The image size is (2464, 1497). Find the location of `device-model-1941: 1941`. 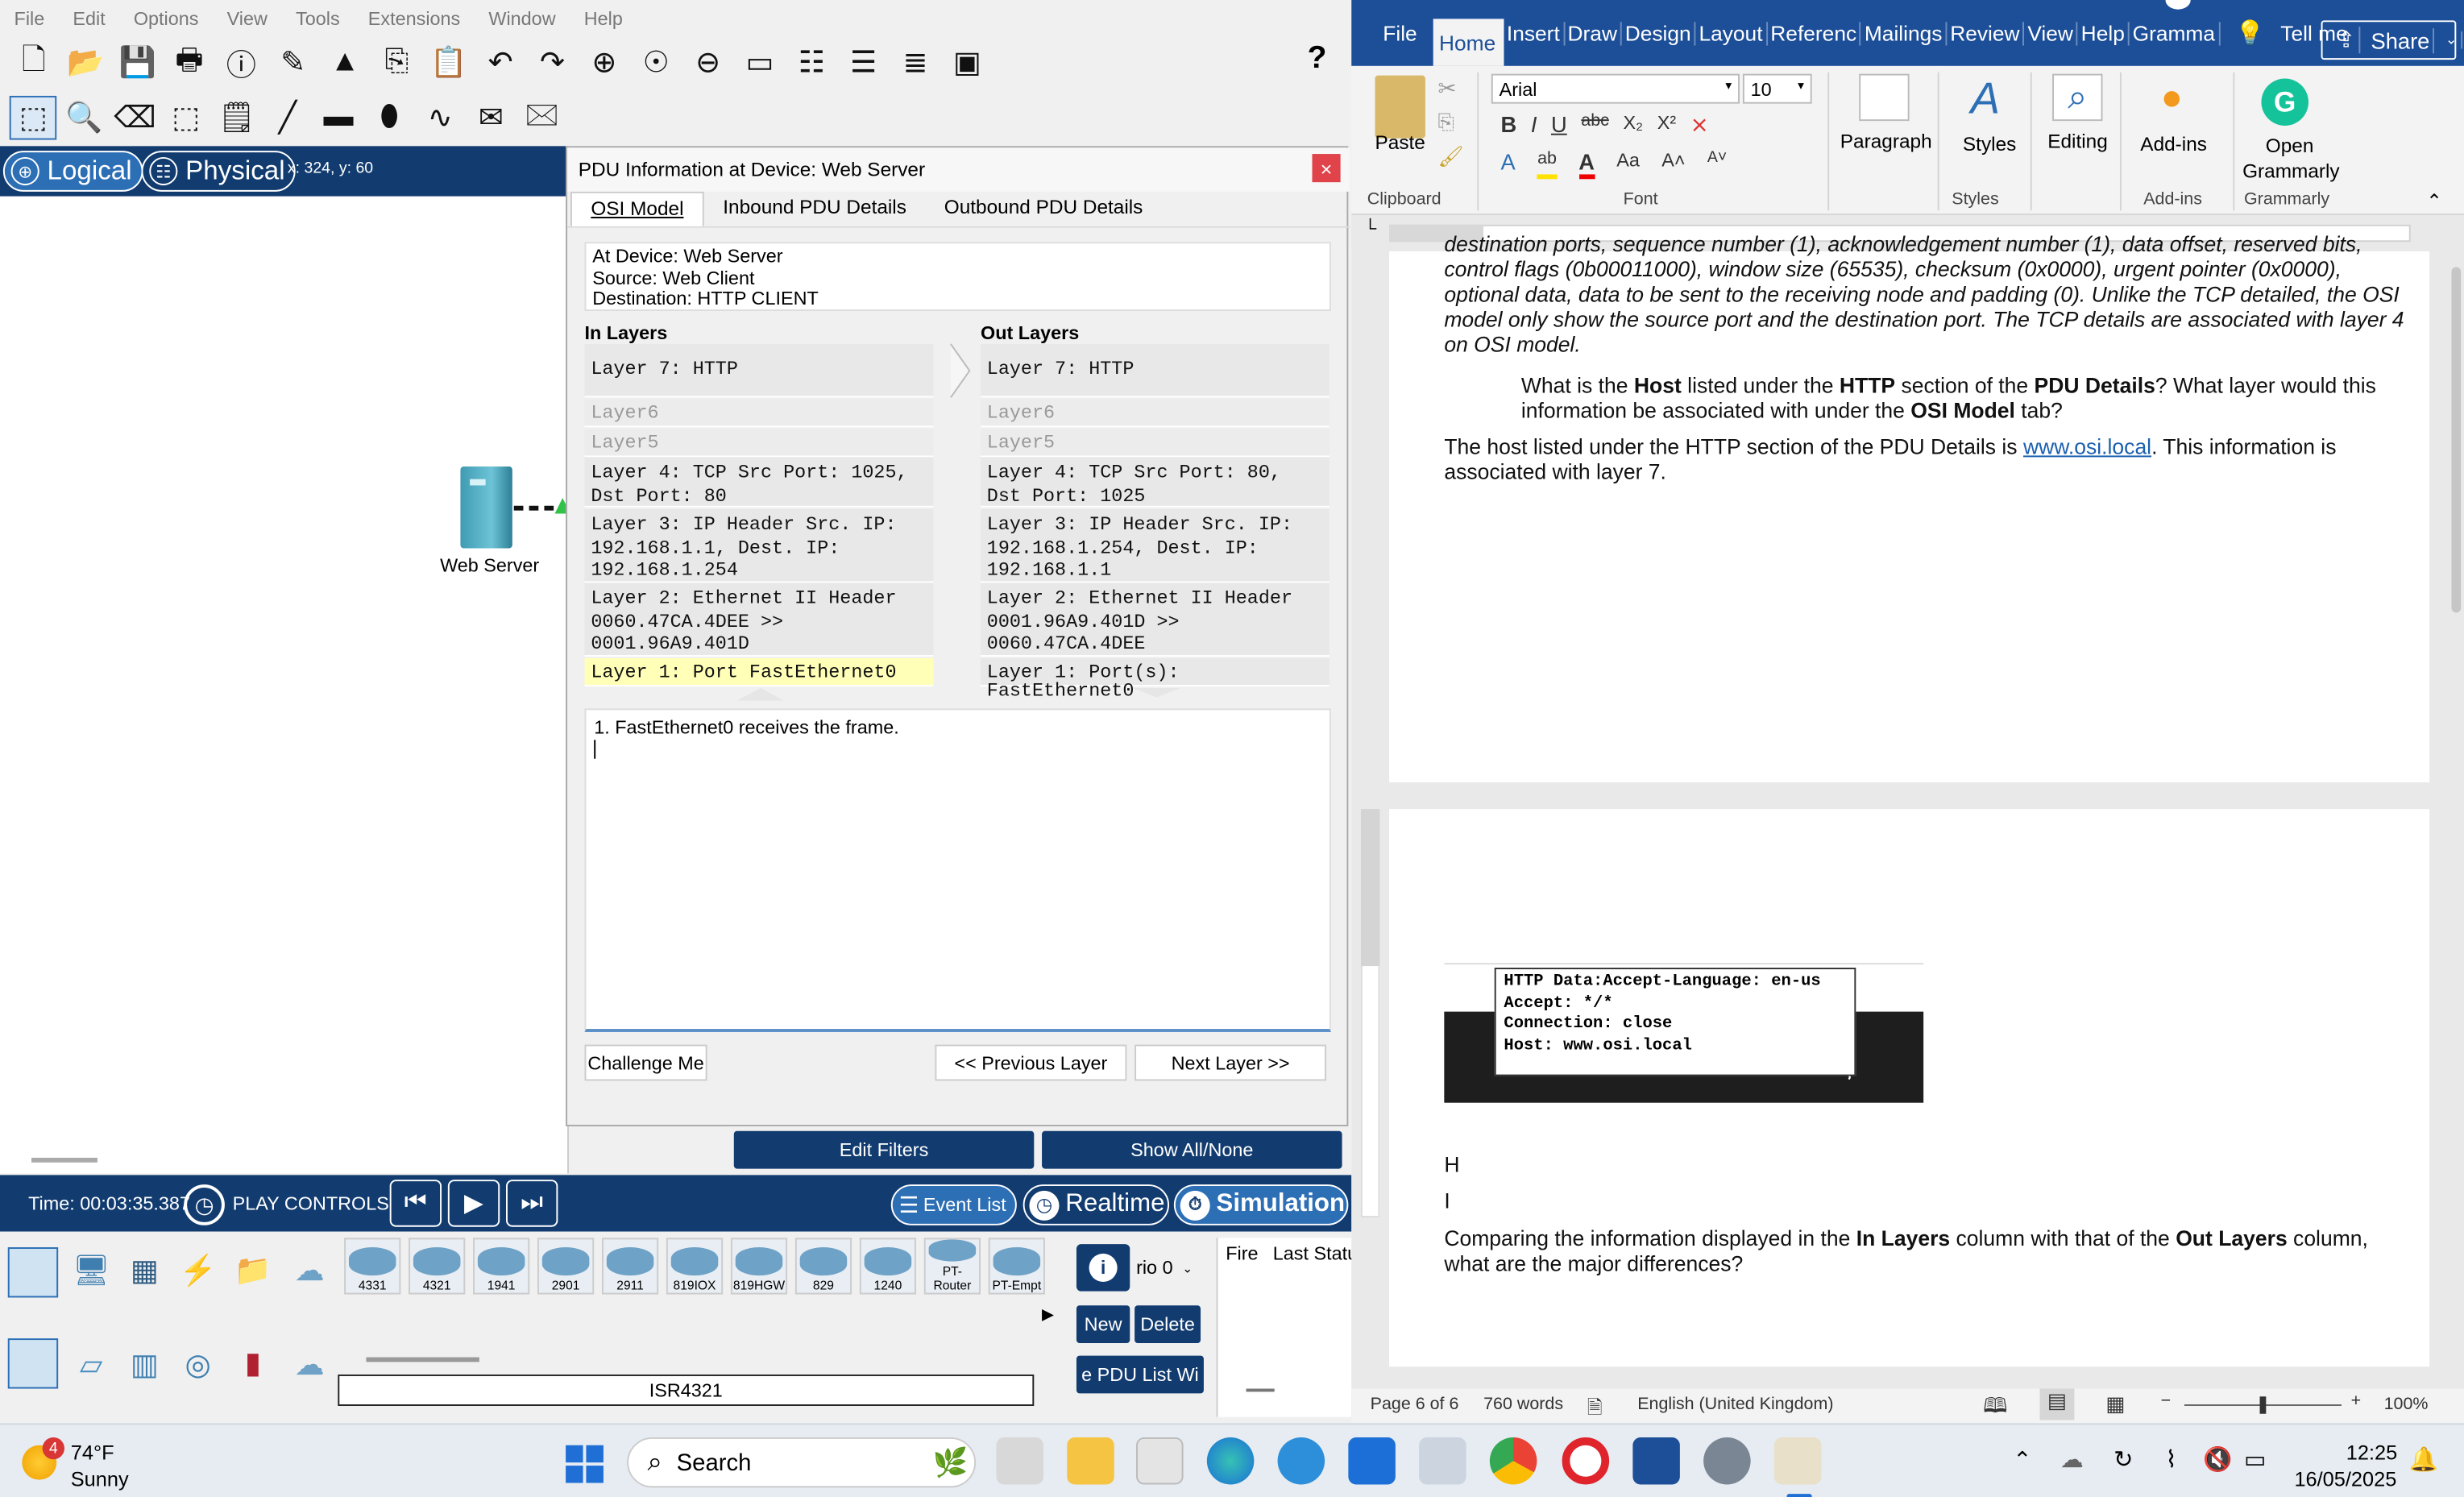

device-model-1941: 1941 is located at coordinates (501, 1267).